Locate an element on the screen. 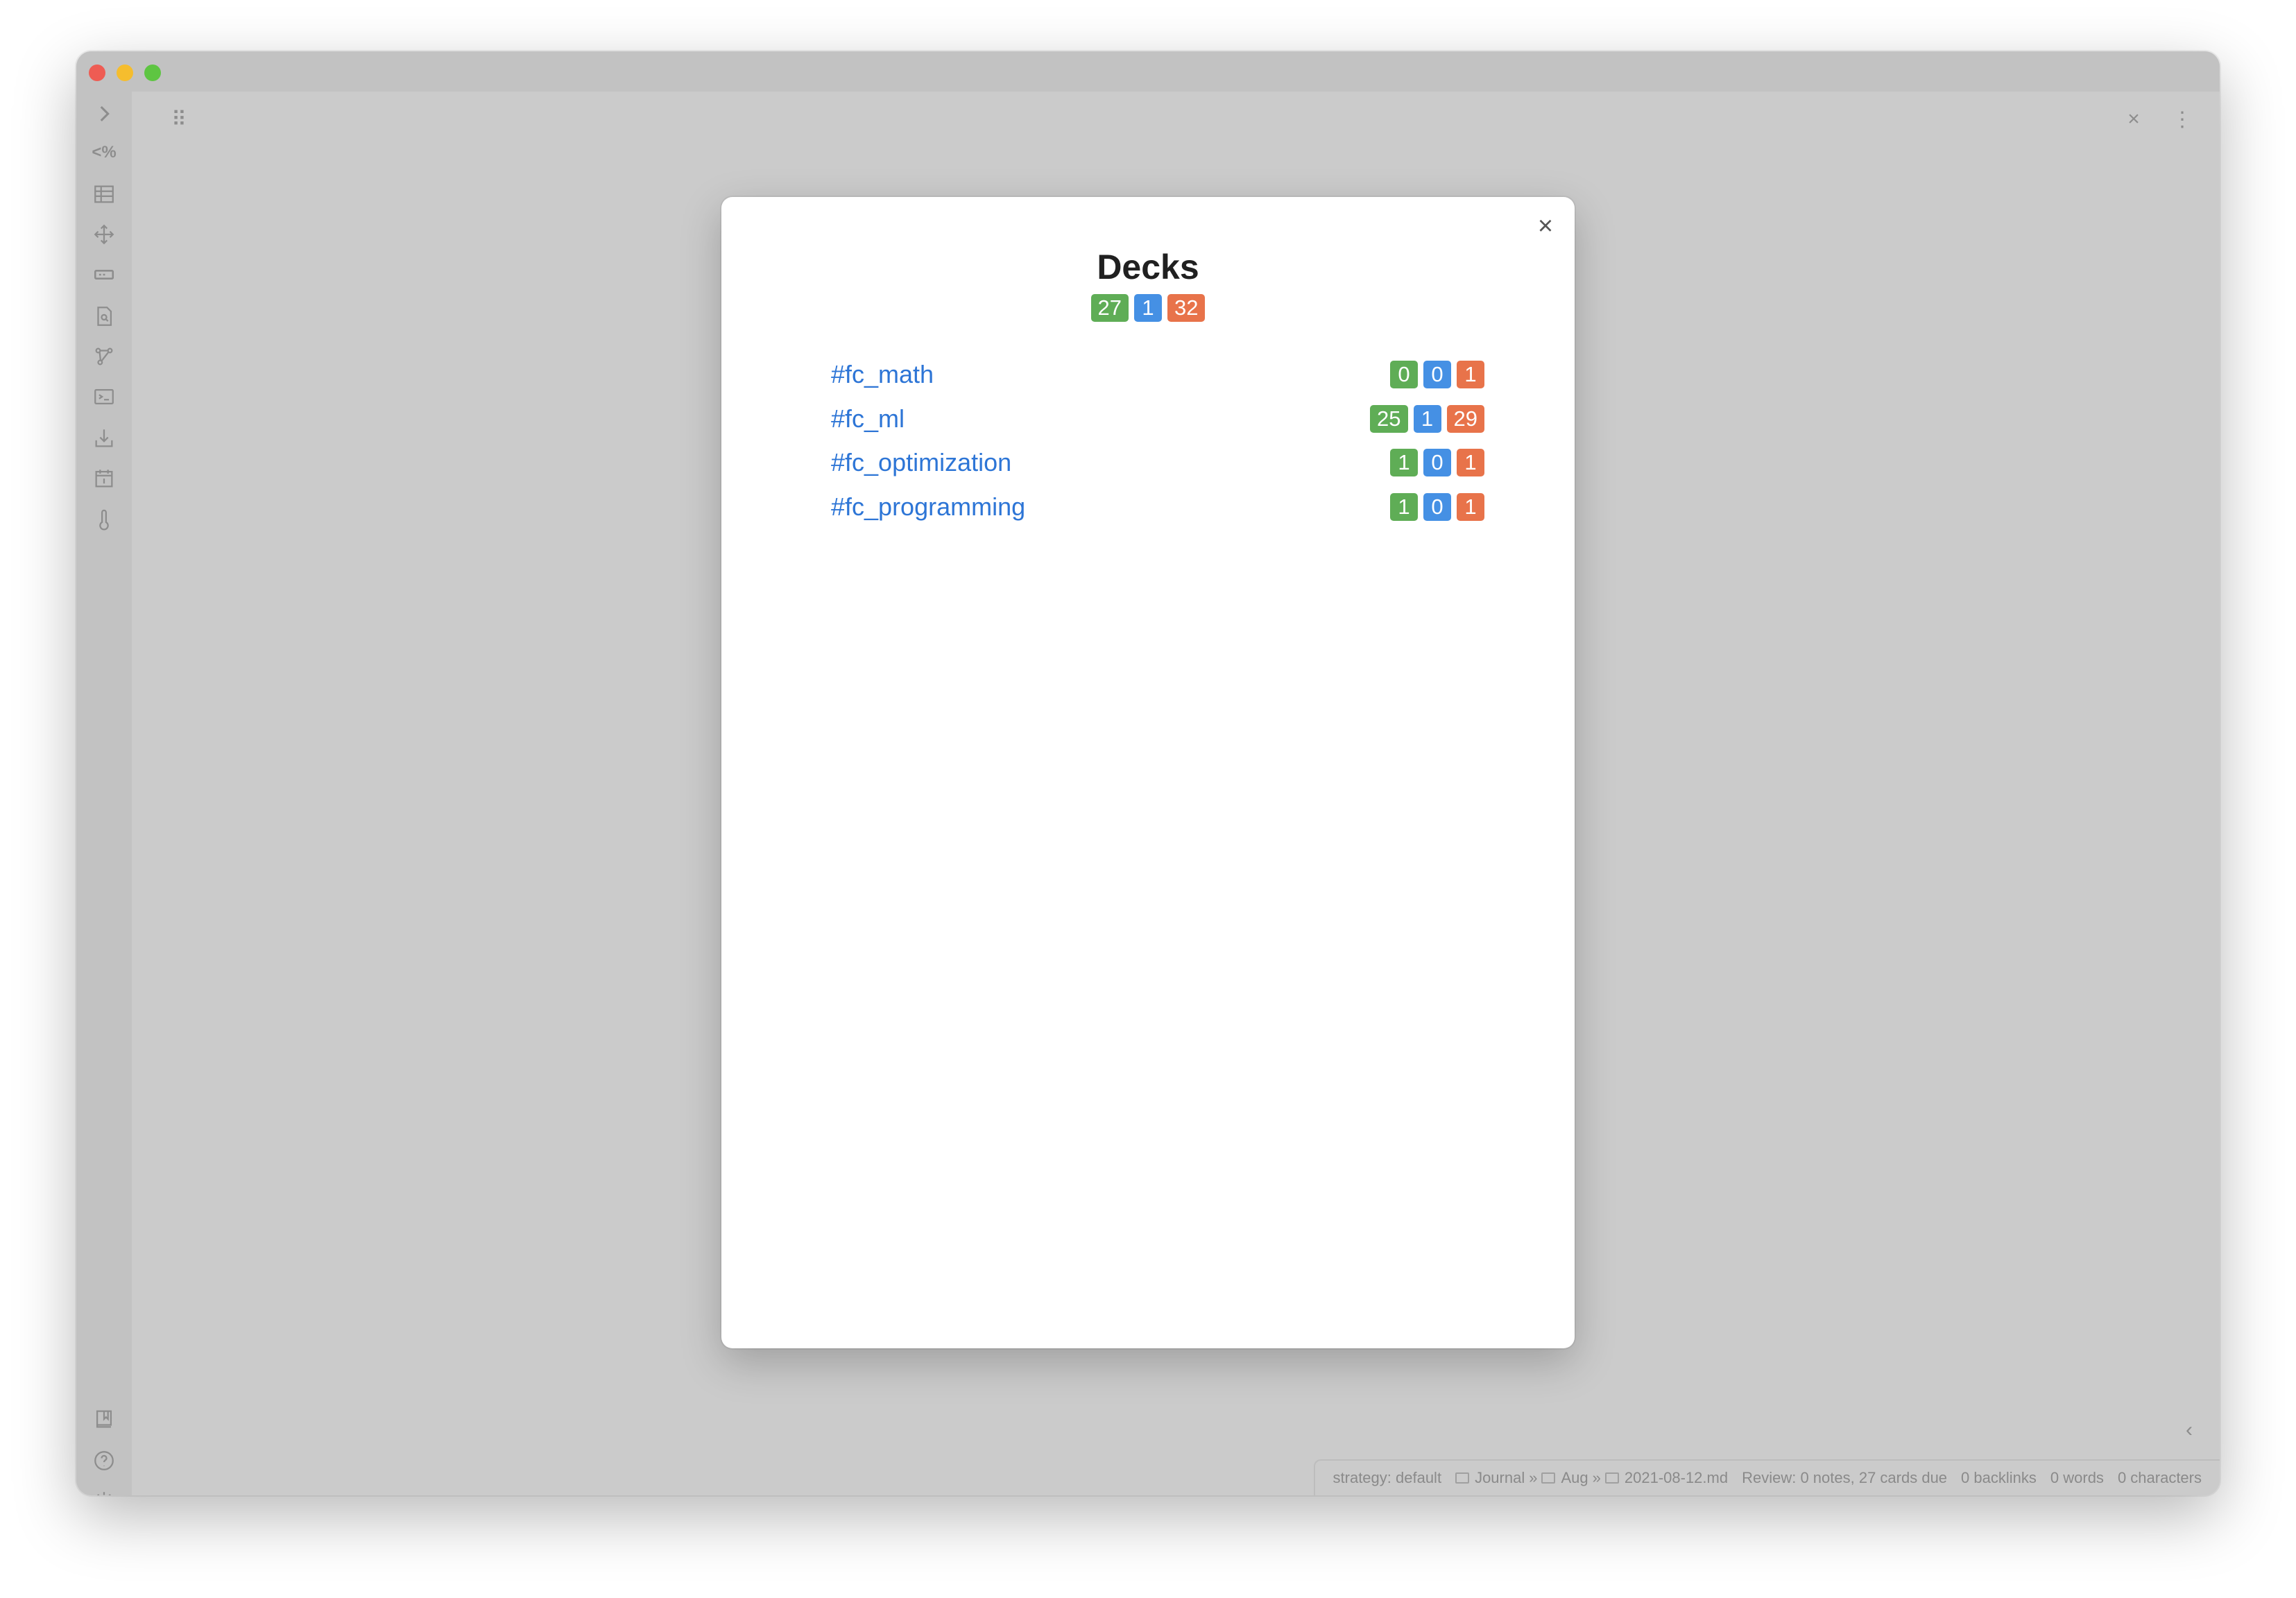 The height and width of the screenshot is (1598, 2296). deck-link: #fc_math is located at coordinates (882, 374).